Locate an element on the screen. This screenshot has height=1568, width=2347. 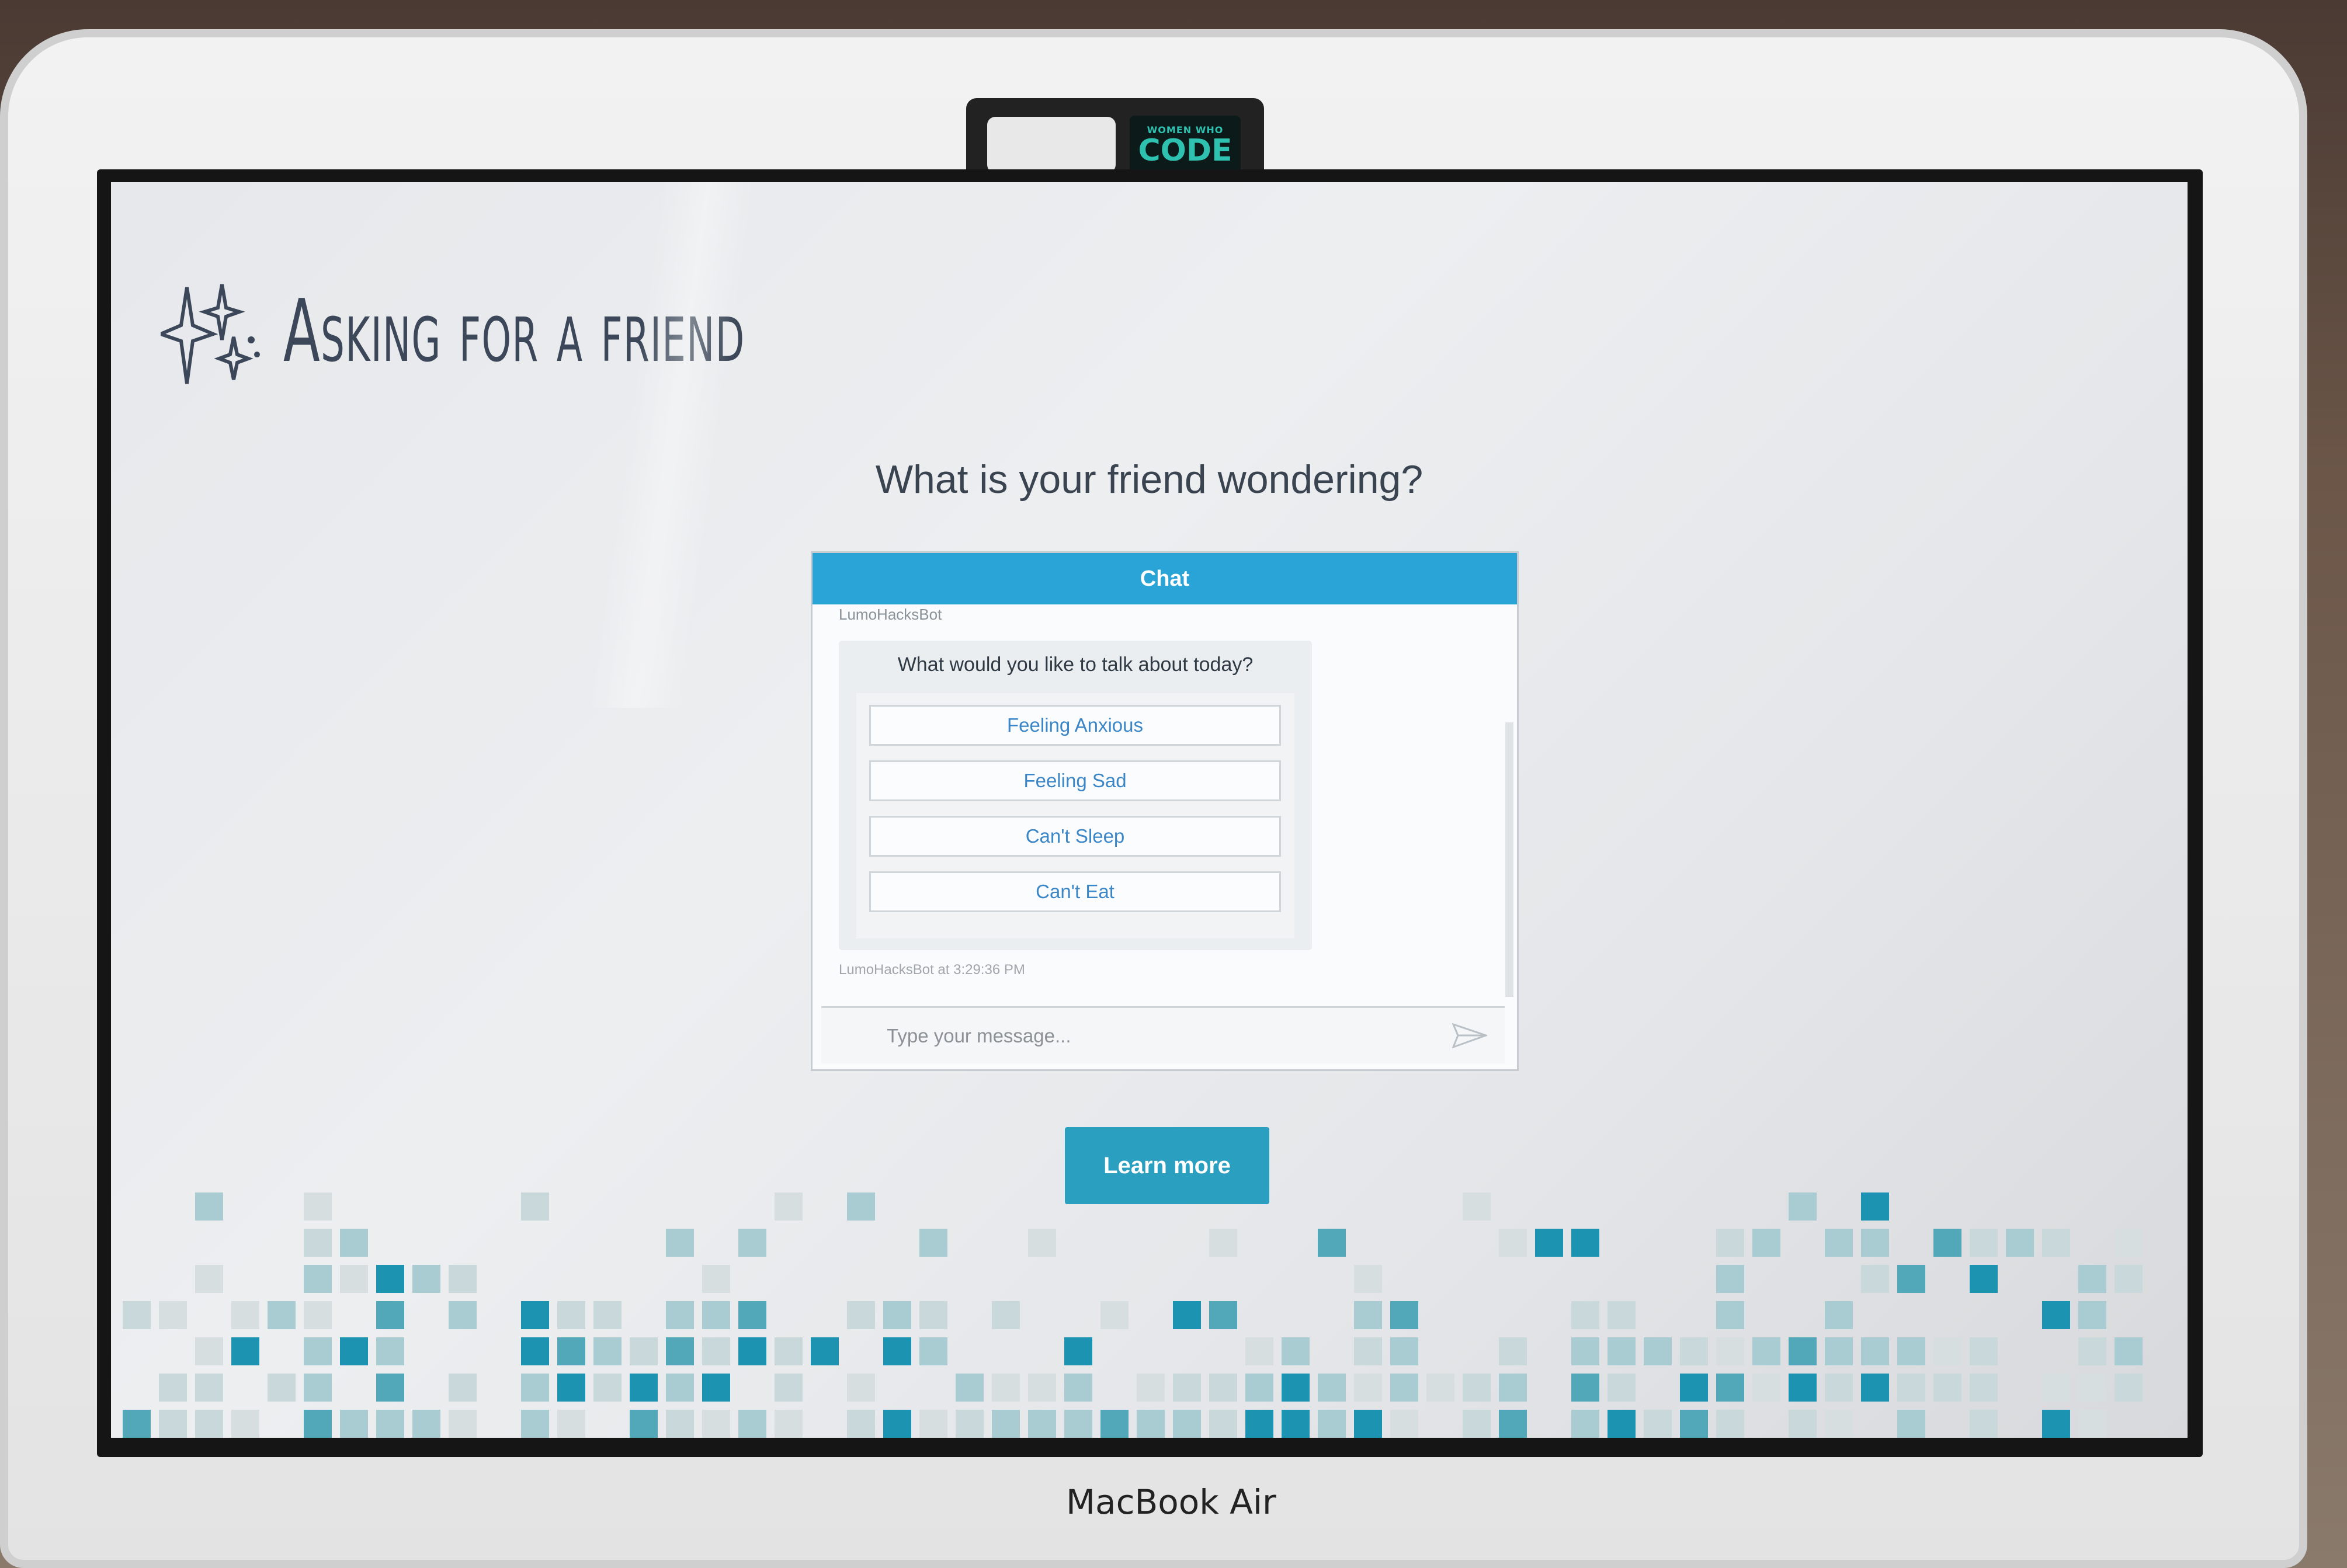
message-timestamp: LumoHacksBot at 3:29:36 PM is located at coordinates (932, 970).